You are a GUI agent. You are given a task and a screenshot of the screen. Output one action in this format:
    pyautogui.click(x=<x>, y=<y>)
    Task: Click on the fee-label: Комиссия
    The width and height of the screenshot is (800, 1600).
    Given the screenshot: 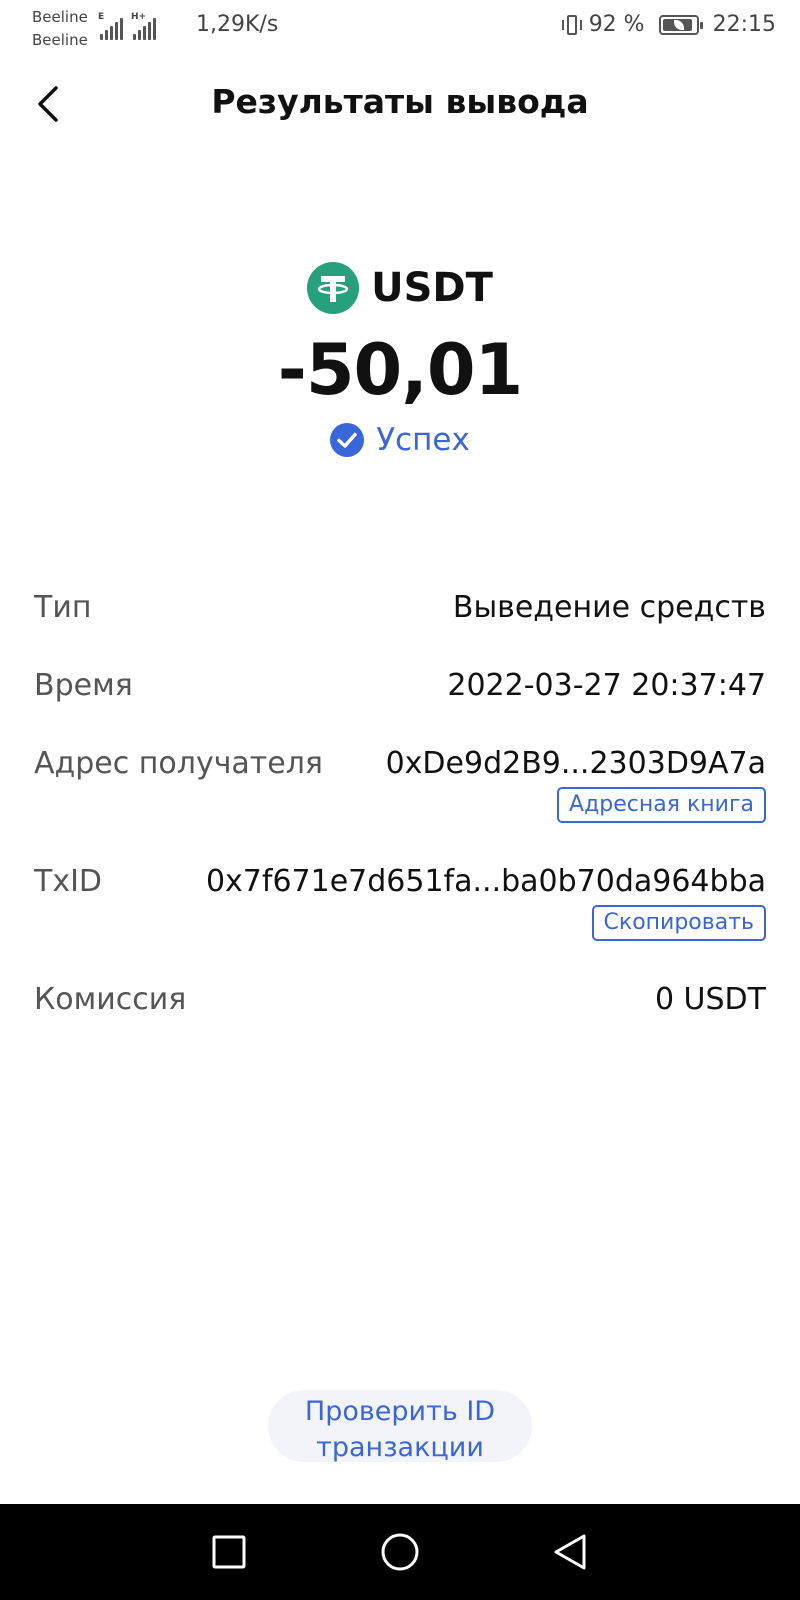 What is the action you would take?
    pyautogui.click(x=110, y=999)
    